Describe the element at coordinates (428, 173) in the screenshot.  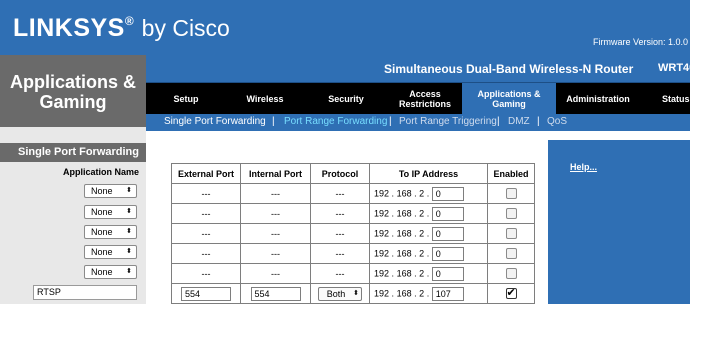
I see `col-to-ip-address: To IP Address` at that location.